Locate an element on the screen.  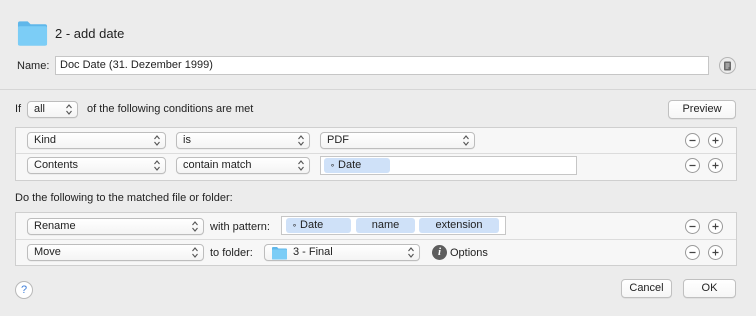
document-icon is located at coordinates (727, 65).